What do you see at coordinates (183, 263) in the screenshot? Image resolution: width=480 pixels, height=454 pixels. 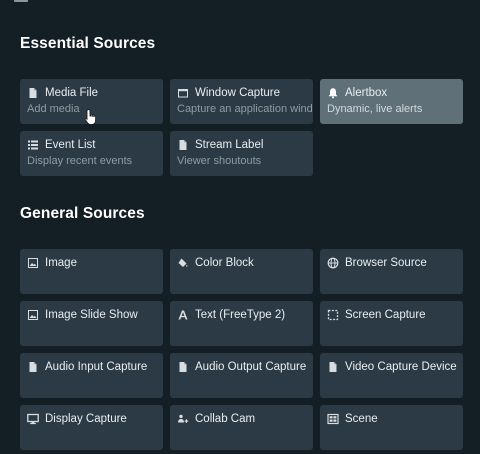 I see `paint-bucket-icon` at bounding box center [183, 263].